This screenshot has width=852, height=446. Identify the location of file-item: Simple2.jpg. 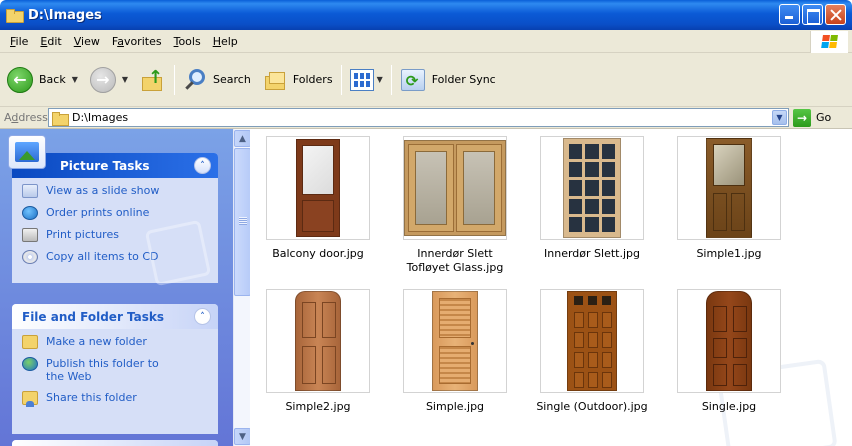
(318, 351).